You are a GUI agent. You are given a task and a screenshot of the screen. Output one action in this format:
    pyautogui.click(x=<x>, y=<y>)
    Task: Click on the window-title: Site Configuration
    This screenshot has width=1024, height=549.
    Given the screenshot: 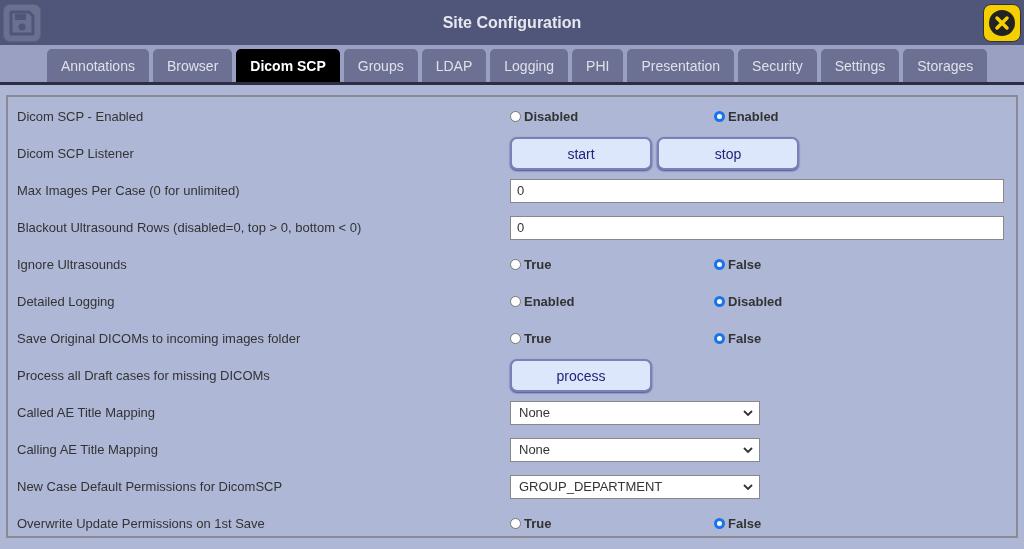 What is the action you would take?
    pyautogui.click(x=512, y=22)
    